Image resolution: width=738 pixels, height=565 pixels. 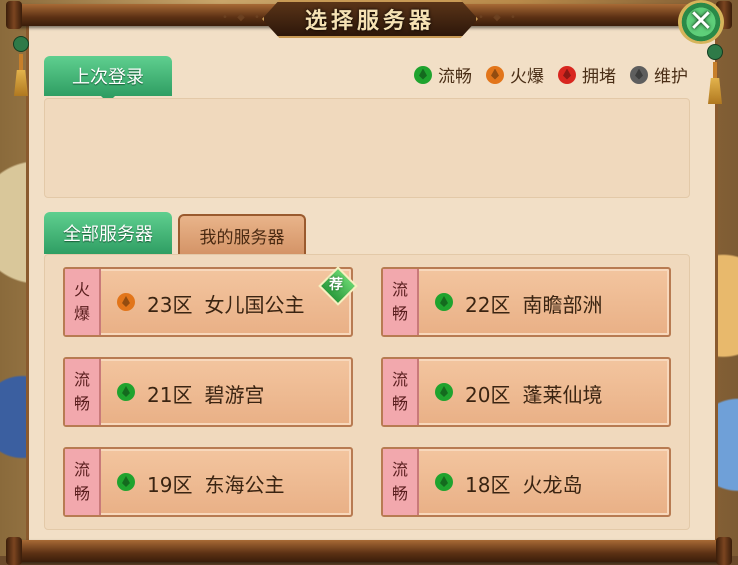 What do you see at coordinates (170, 395) in the screenshot?
I see `server-zone: 21区` at bounding box center [170, 395].